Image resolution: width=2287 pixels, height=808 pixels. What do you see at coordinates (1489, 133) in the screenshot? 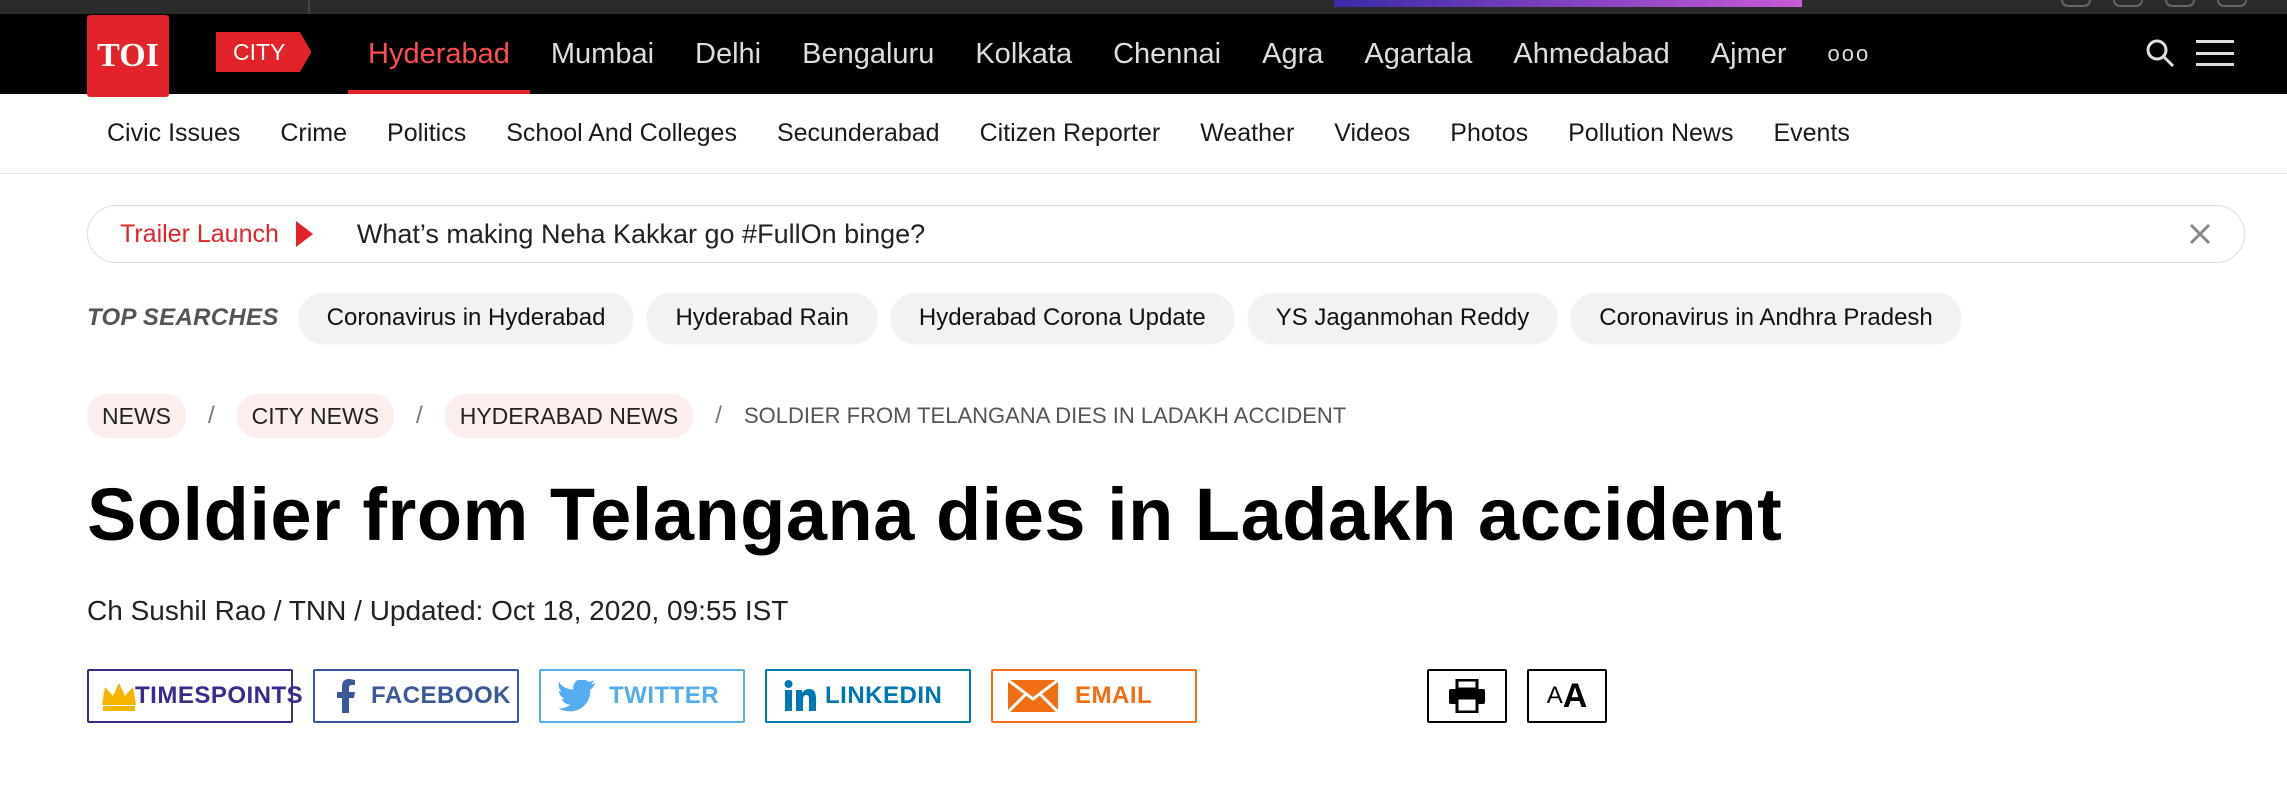
I see `subnav-item-photos: Photos` at bounding box center [1489, 133].